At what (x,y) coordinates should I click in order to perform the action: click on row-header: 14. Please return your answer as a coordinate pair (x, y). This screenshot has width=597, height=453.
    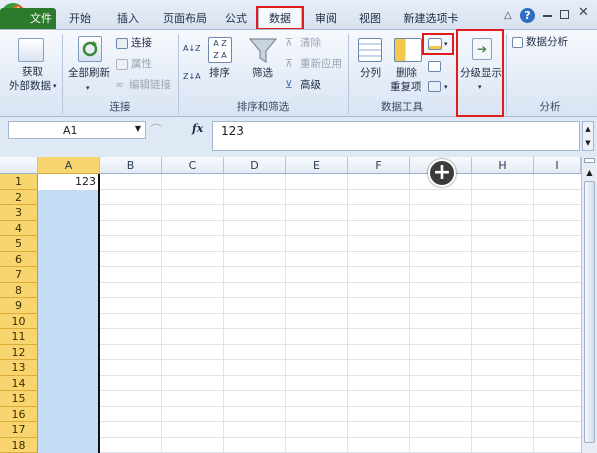
    Looking at the image, I should click on (19, 383).